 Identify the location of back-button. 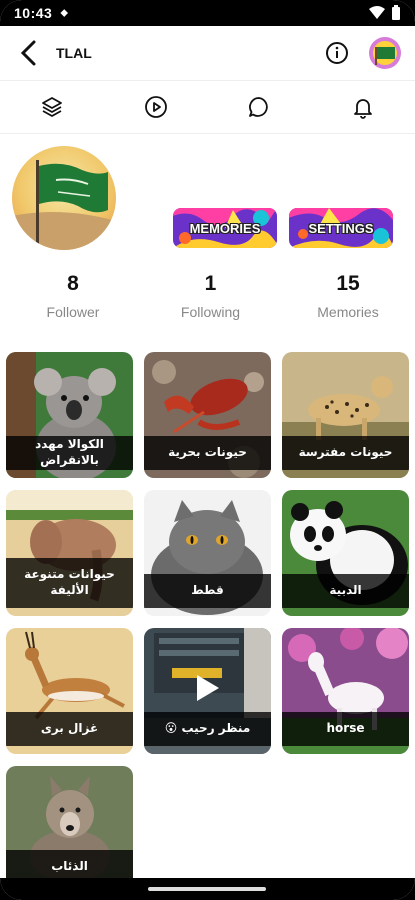
(29, 53).